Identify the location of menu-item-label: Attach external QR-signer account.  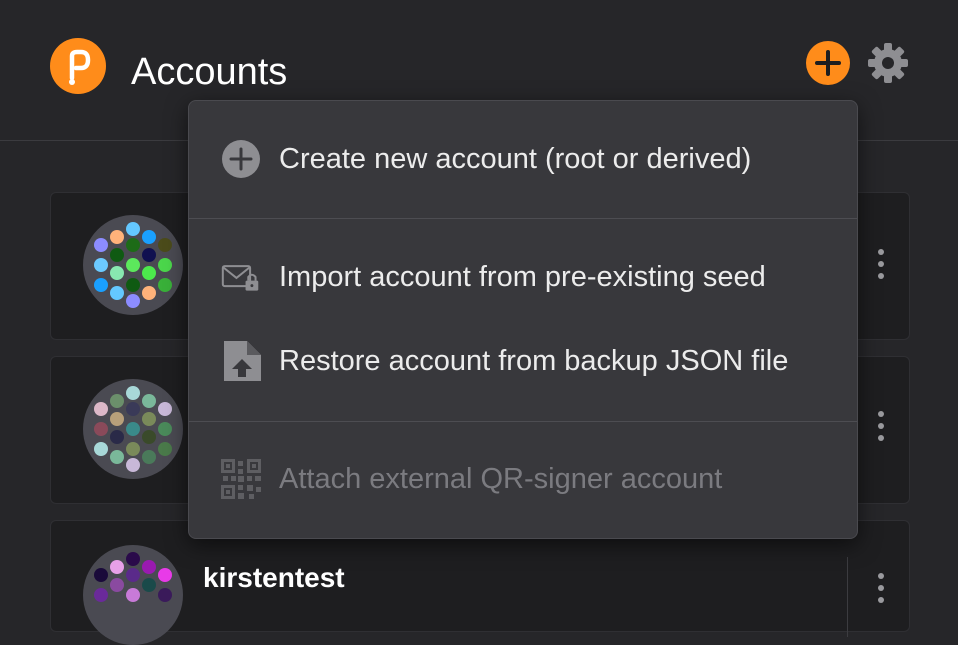
(501, 479).